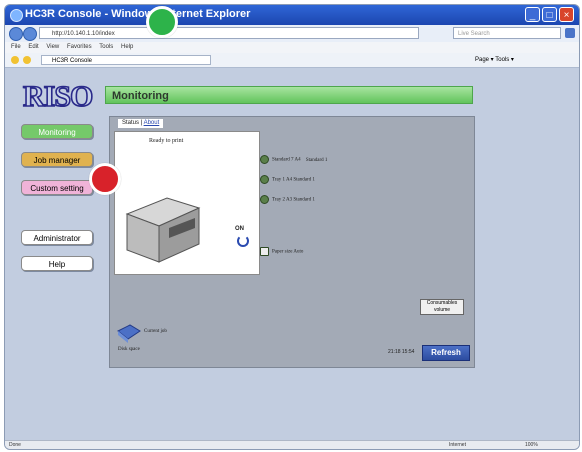 This screenshot has height=452, width=582. What do you see at coordinates (264, 251) in the screenshot?
I see `paper-size-icon` at bounding box center [264, 251].